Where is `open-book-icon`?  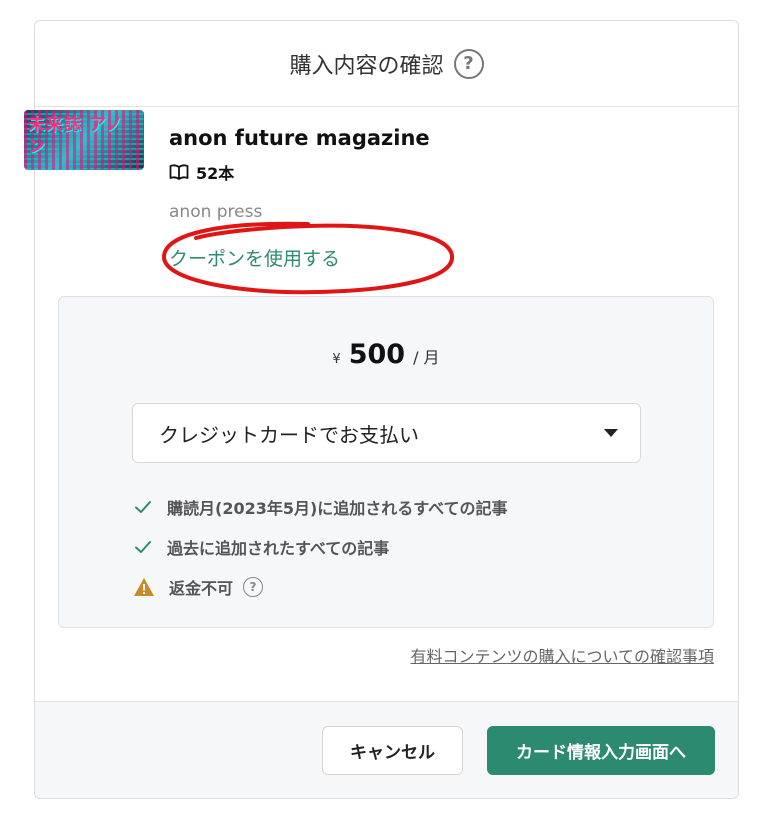
open-book-icon is located at coordinates (179, 172).